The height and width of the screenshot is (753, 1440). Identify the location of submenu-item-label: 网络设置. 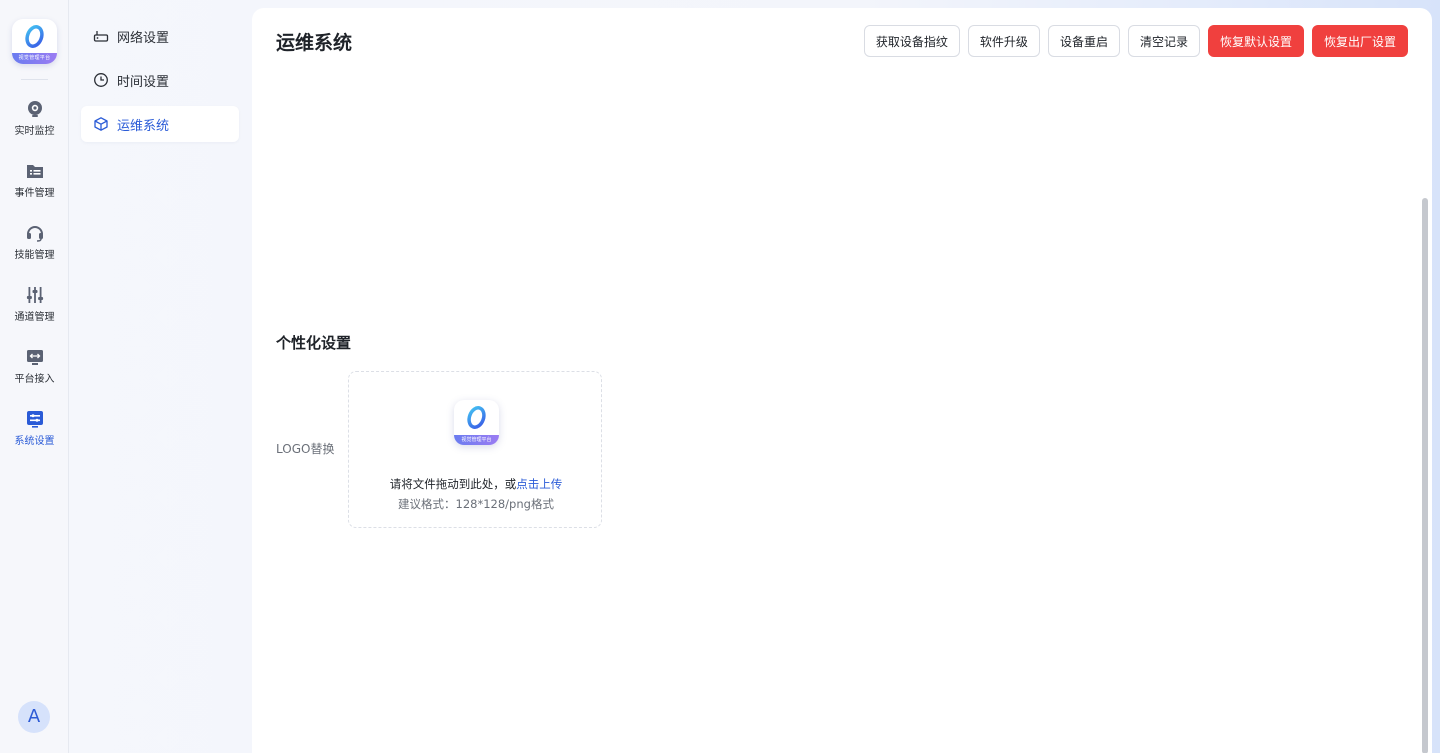
(143, 38).